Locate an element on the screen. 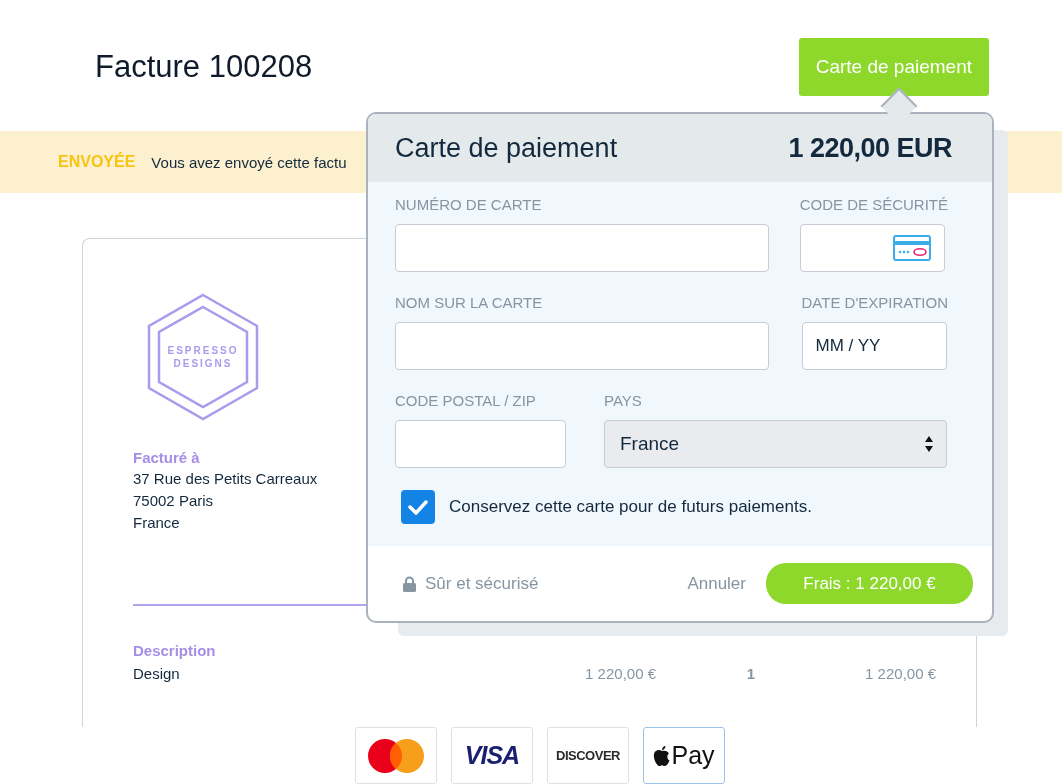 The width and height of the screenshot is (1062, 784). status-message: Vous avez envoyé cette factu is located at coordinates (249, 162).